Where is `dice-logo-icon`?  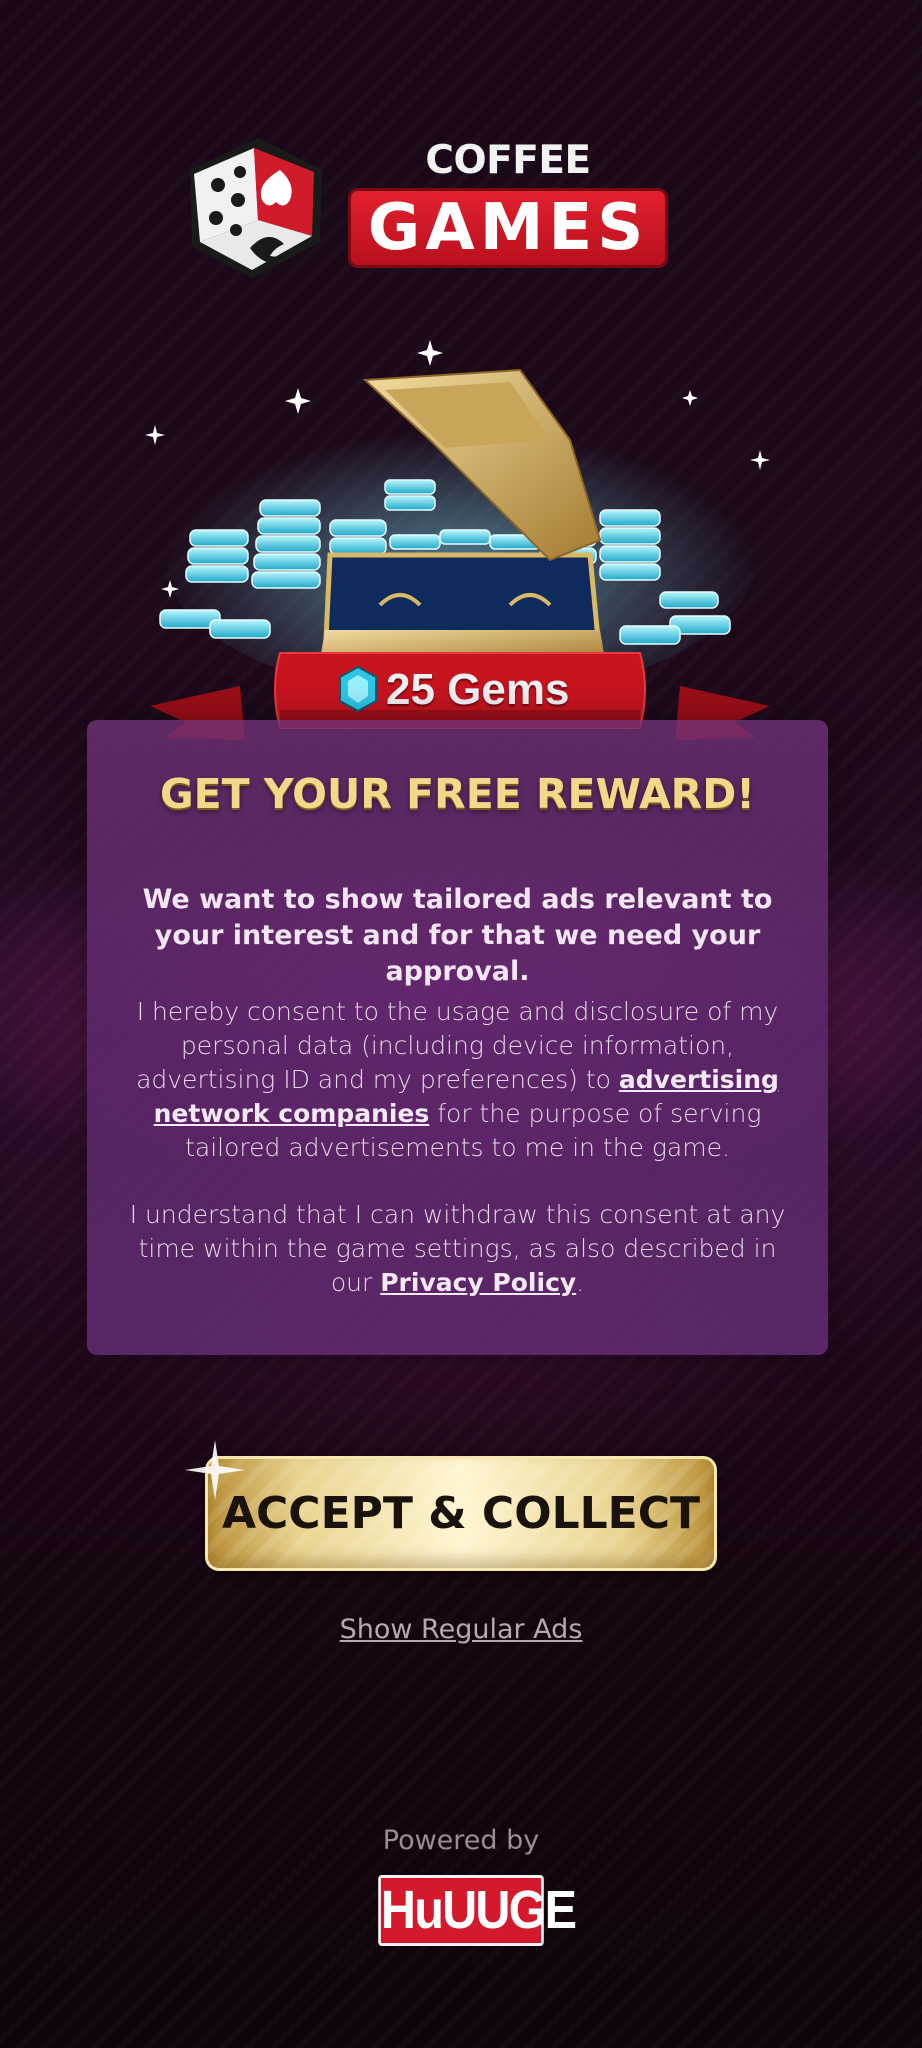 dice-logo-icon is located at coordinates (256, 208).